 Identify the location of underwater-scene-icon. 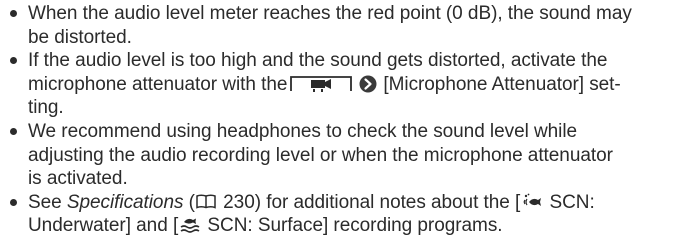
(532, 202).